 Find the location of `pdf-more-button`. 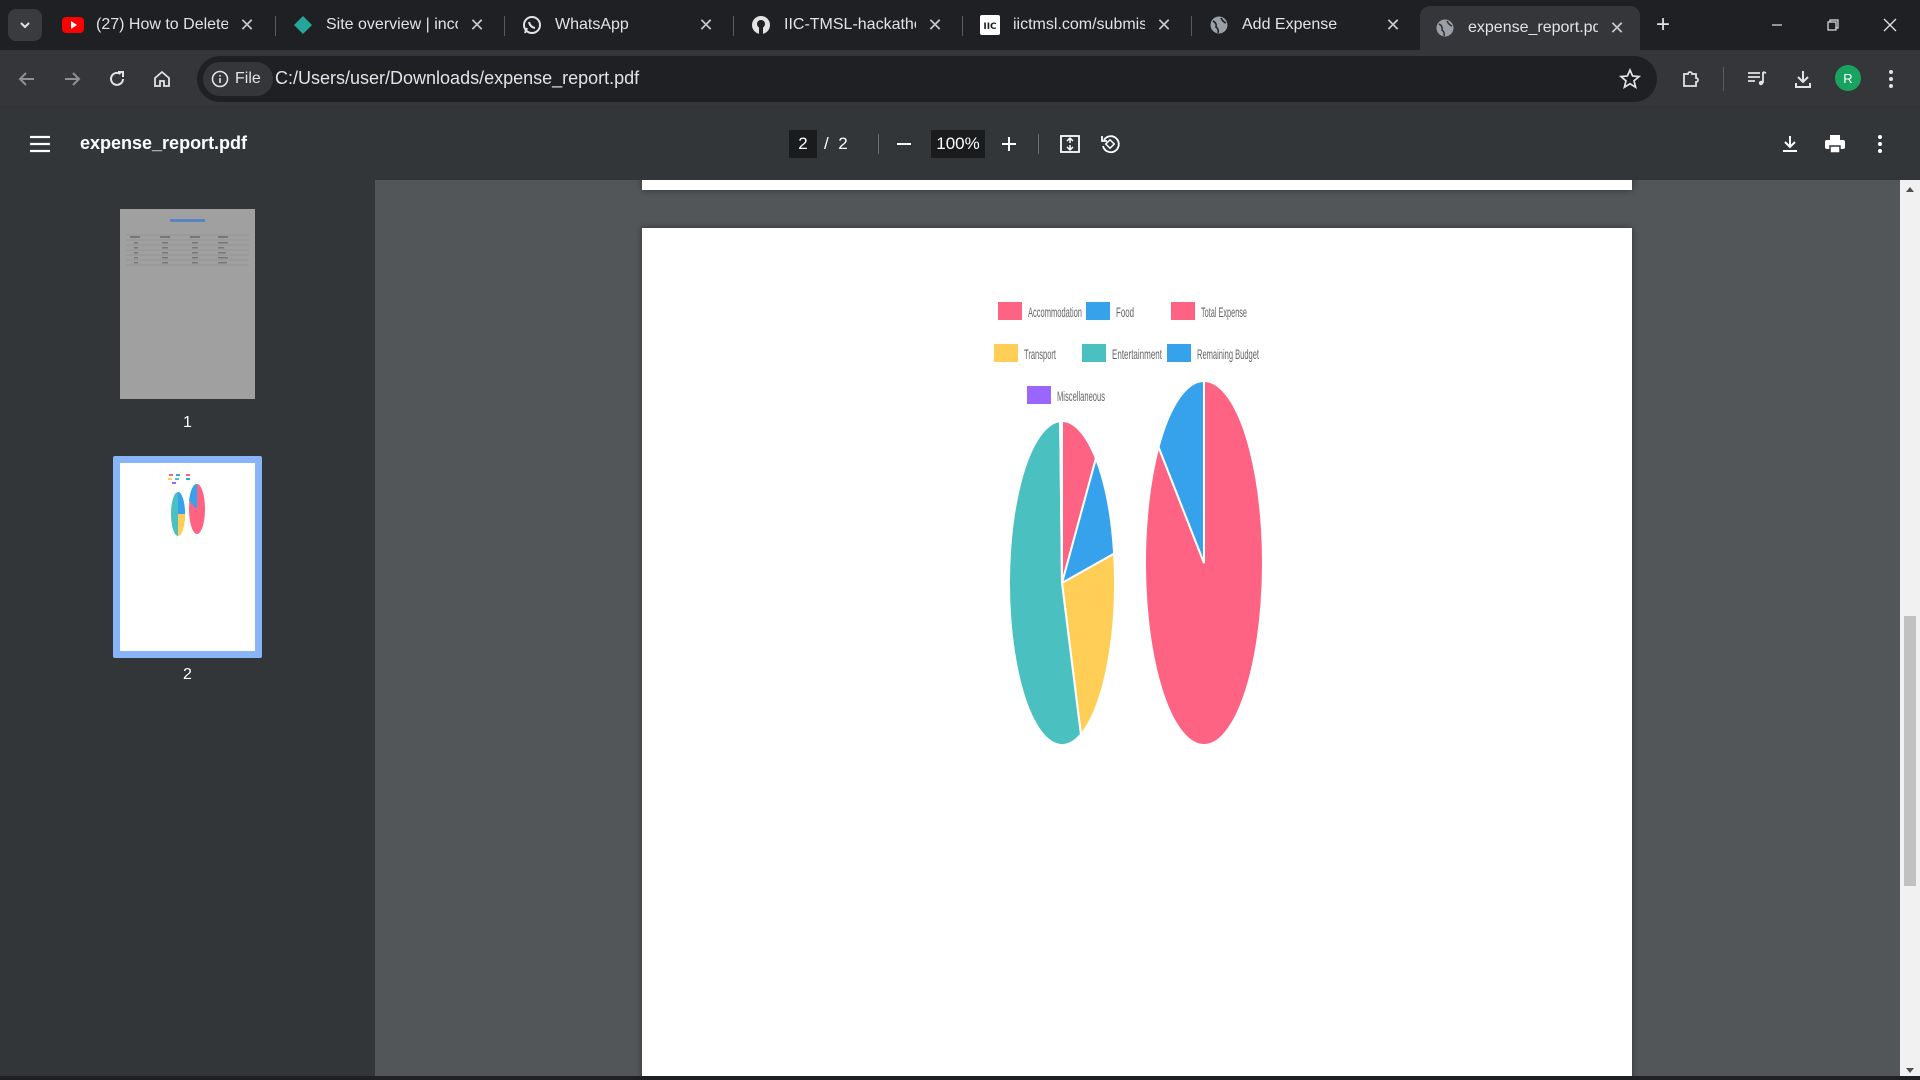

pdf-more-button is located at coordinates (1880, 144).